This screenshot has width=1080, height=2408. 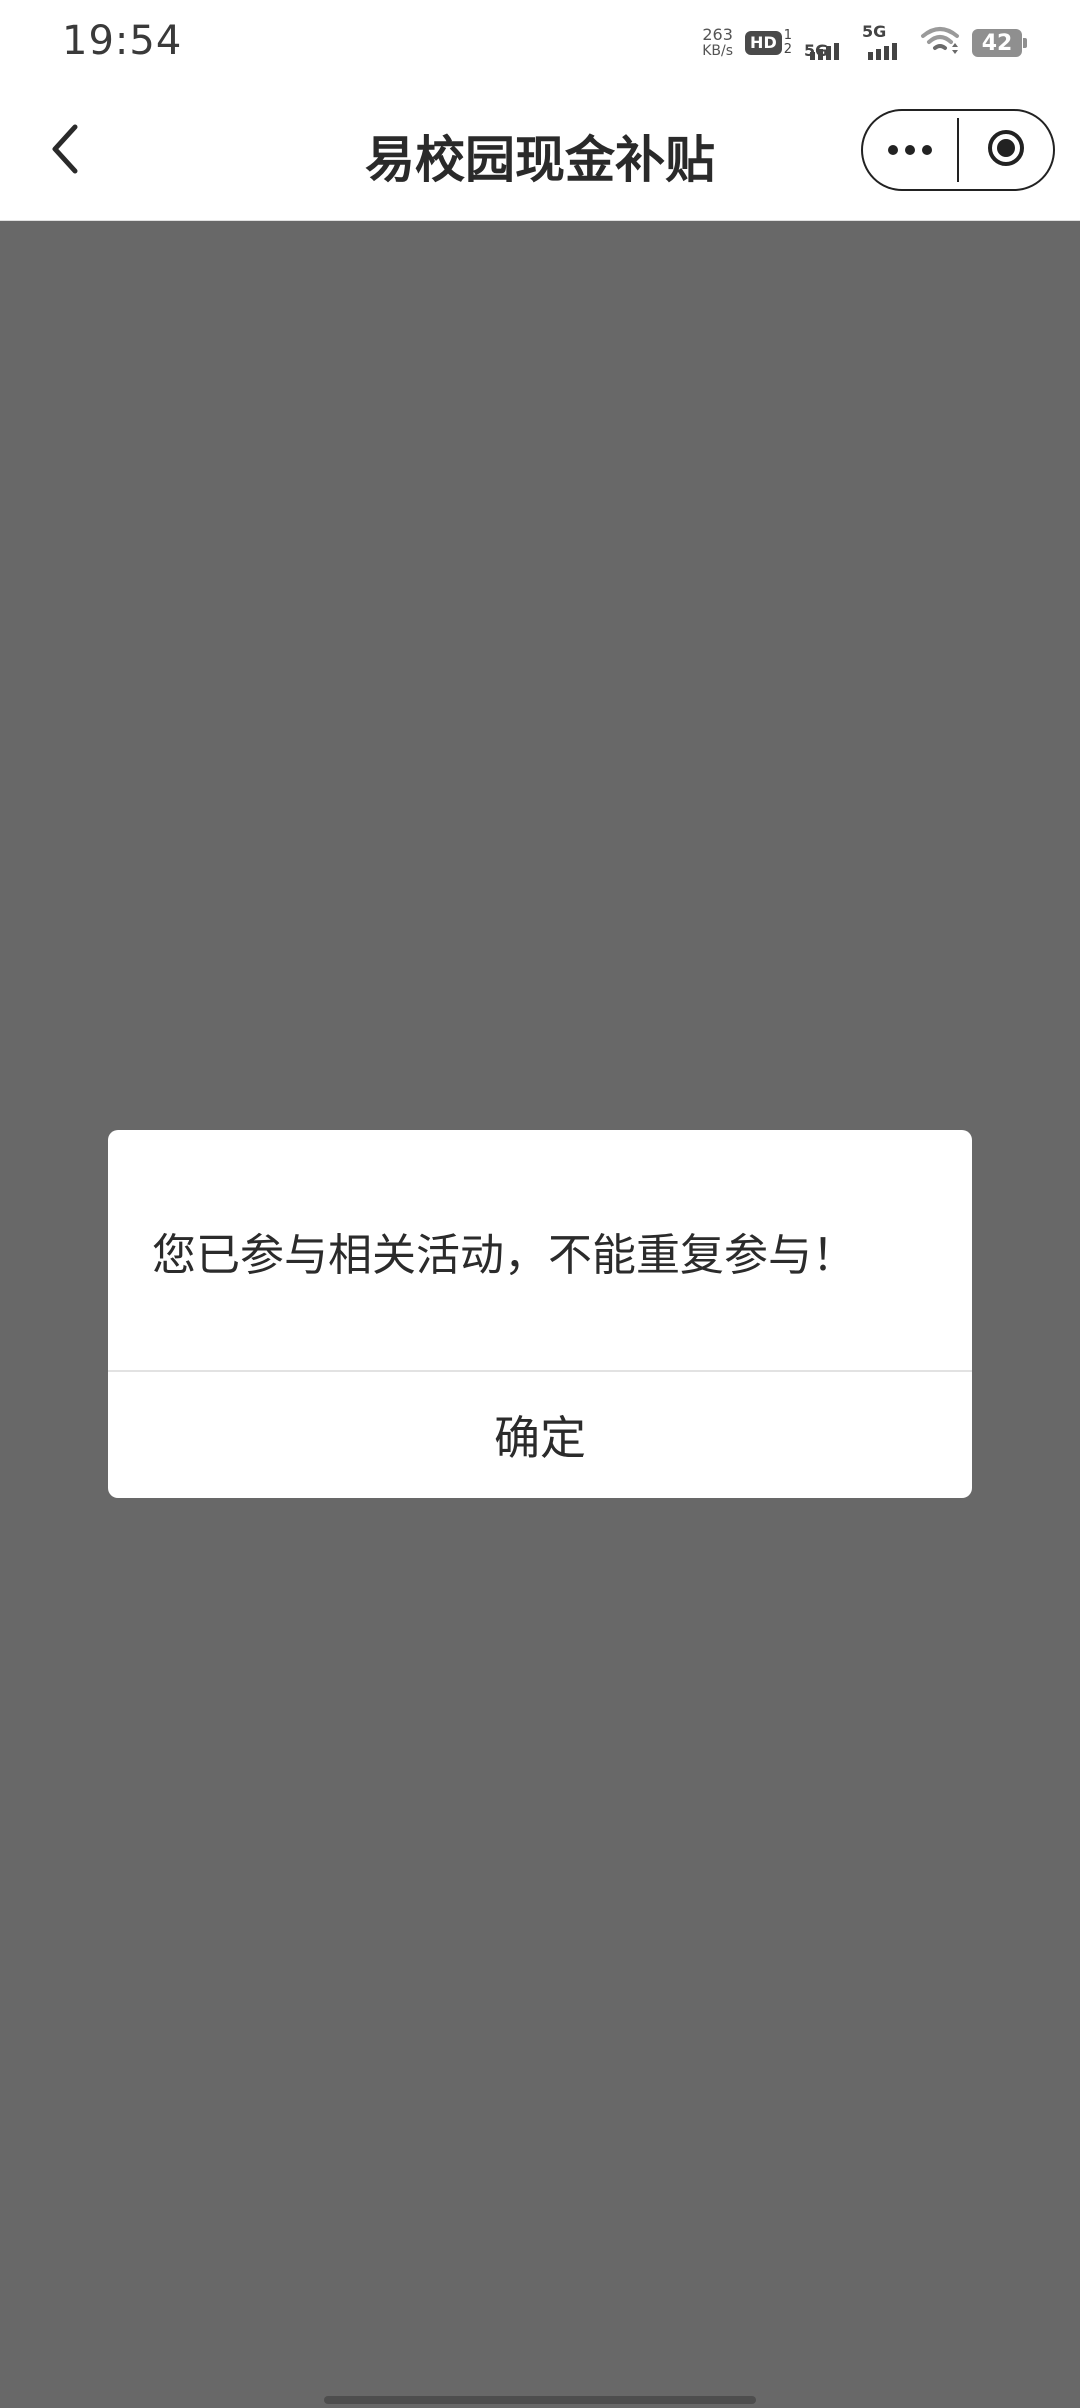 I want to click on network-speed: 263 KB/s, so click(x=718, y=42).